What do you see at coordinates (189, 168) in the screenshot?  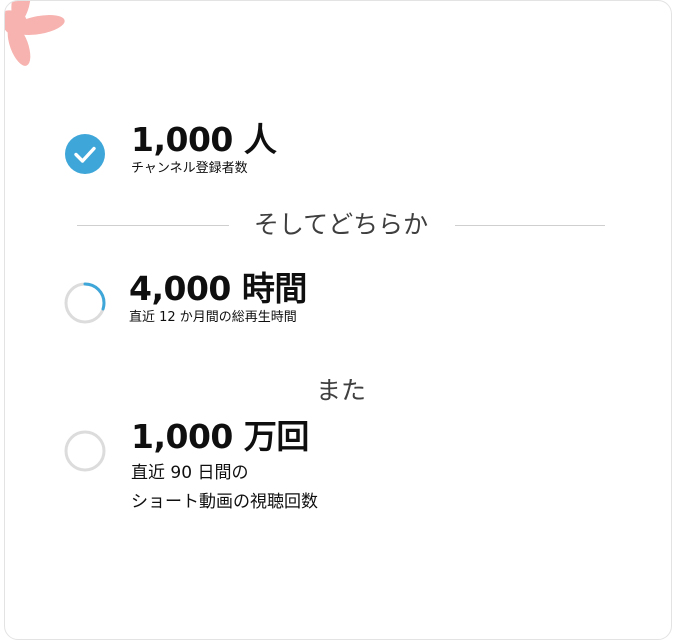 I see `requirement-description: チャンネル登録者数` at bounding box center [189, 168].